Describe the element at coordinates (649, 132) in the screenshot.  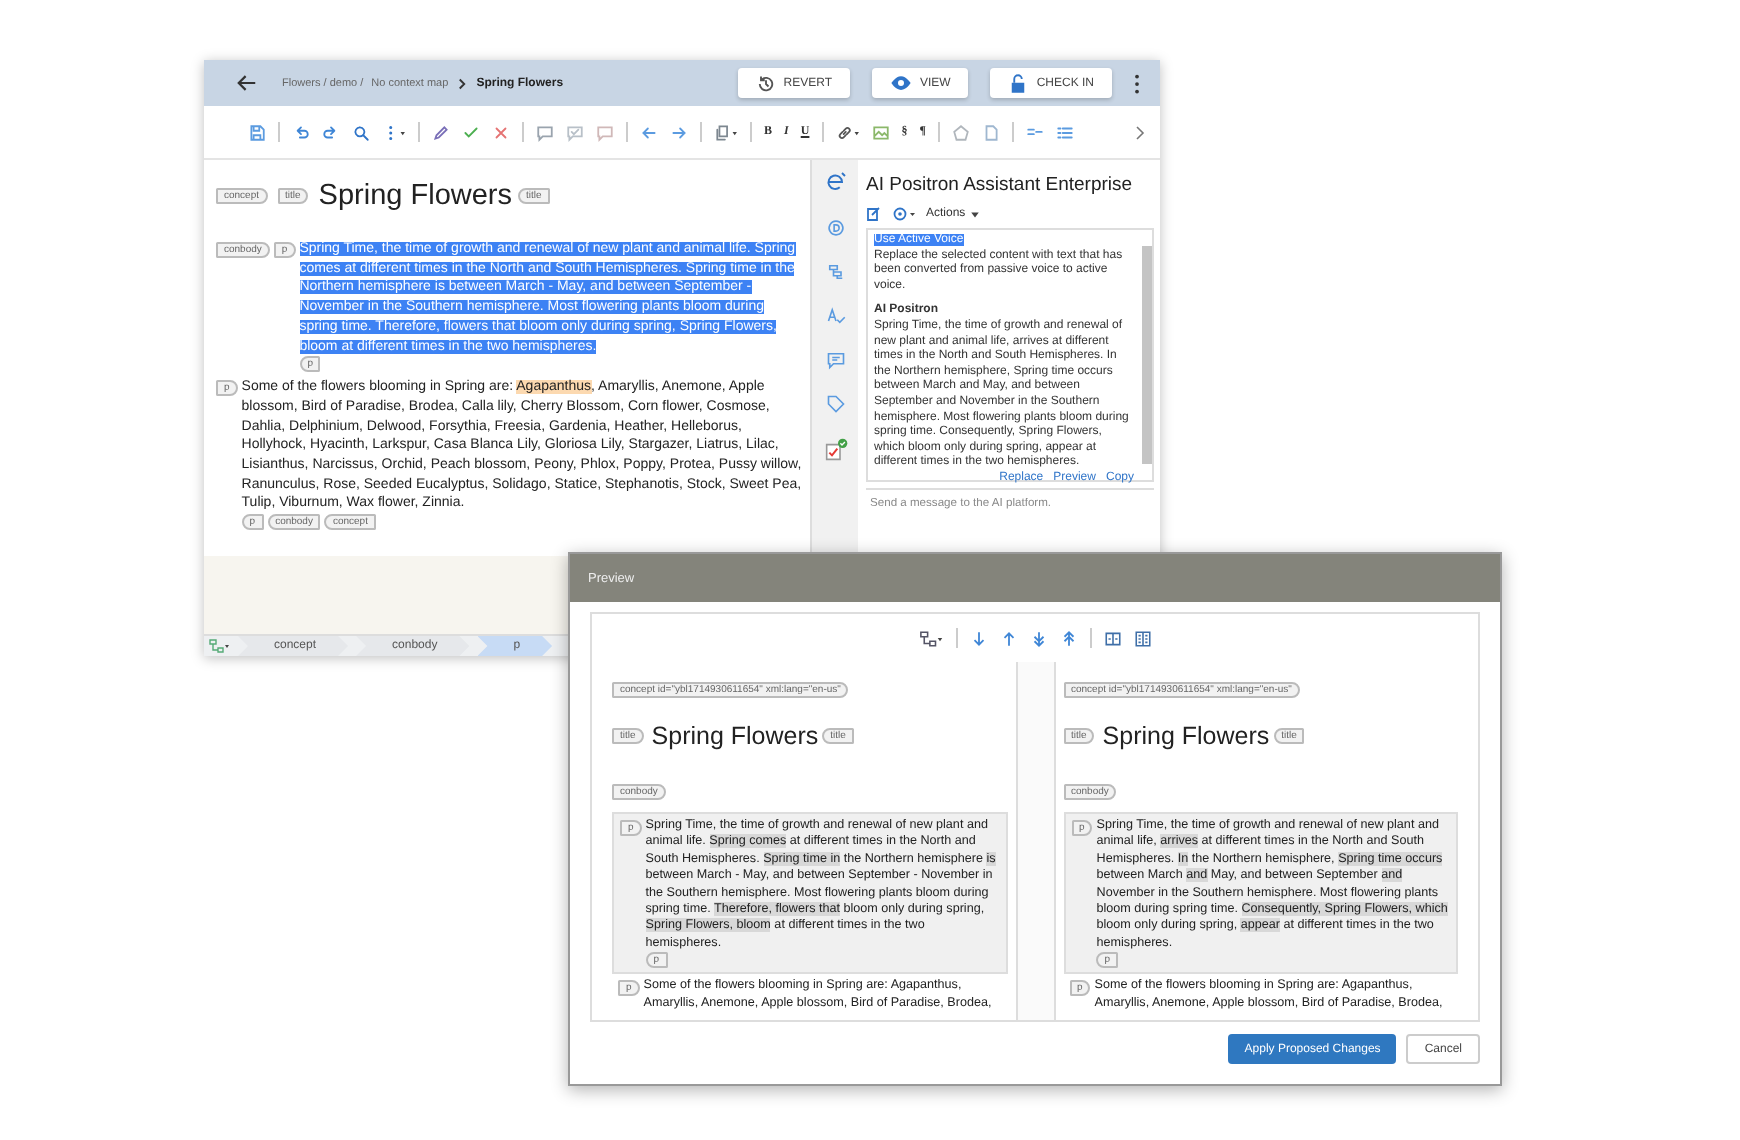
I see `arrow-left-icon` at that location.